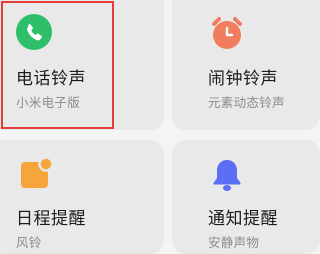  What do you see at coordinates (227, 35) in the screenshot?
I see `alarm-clock-icon` at bounding box center [227, 35].